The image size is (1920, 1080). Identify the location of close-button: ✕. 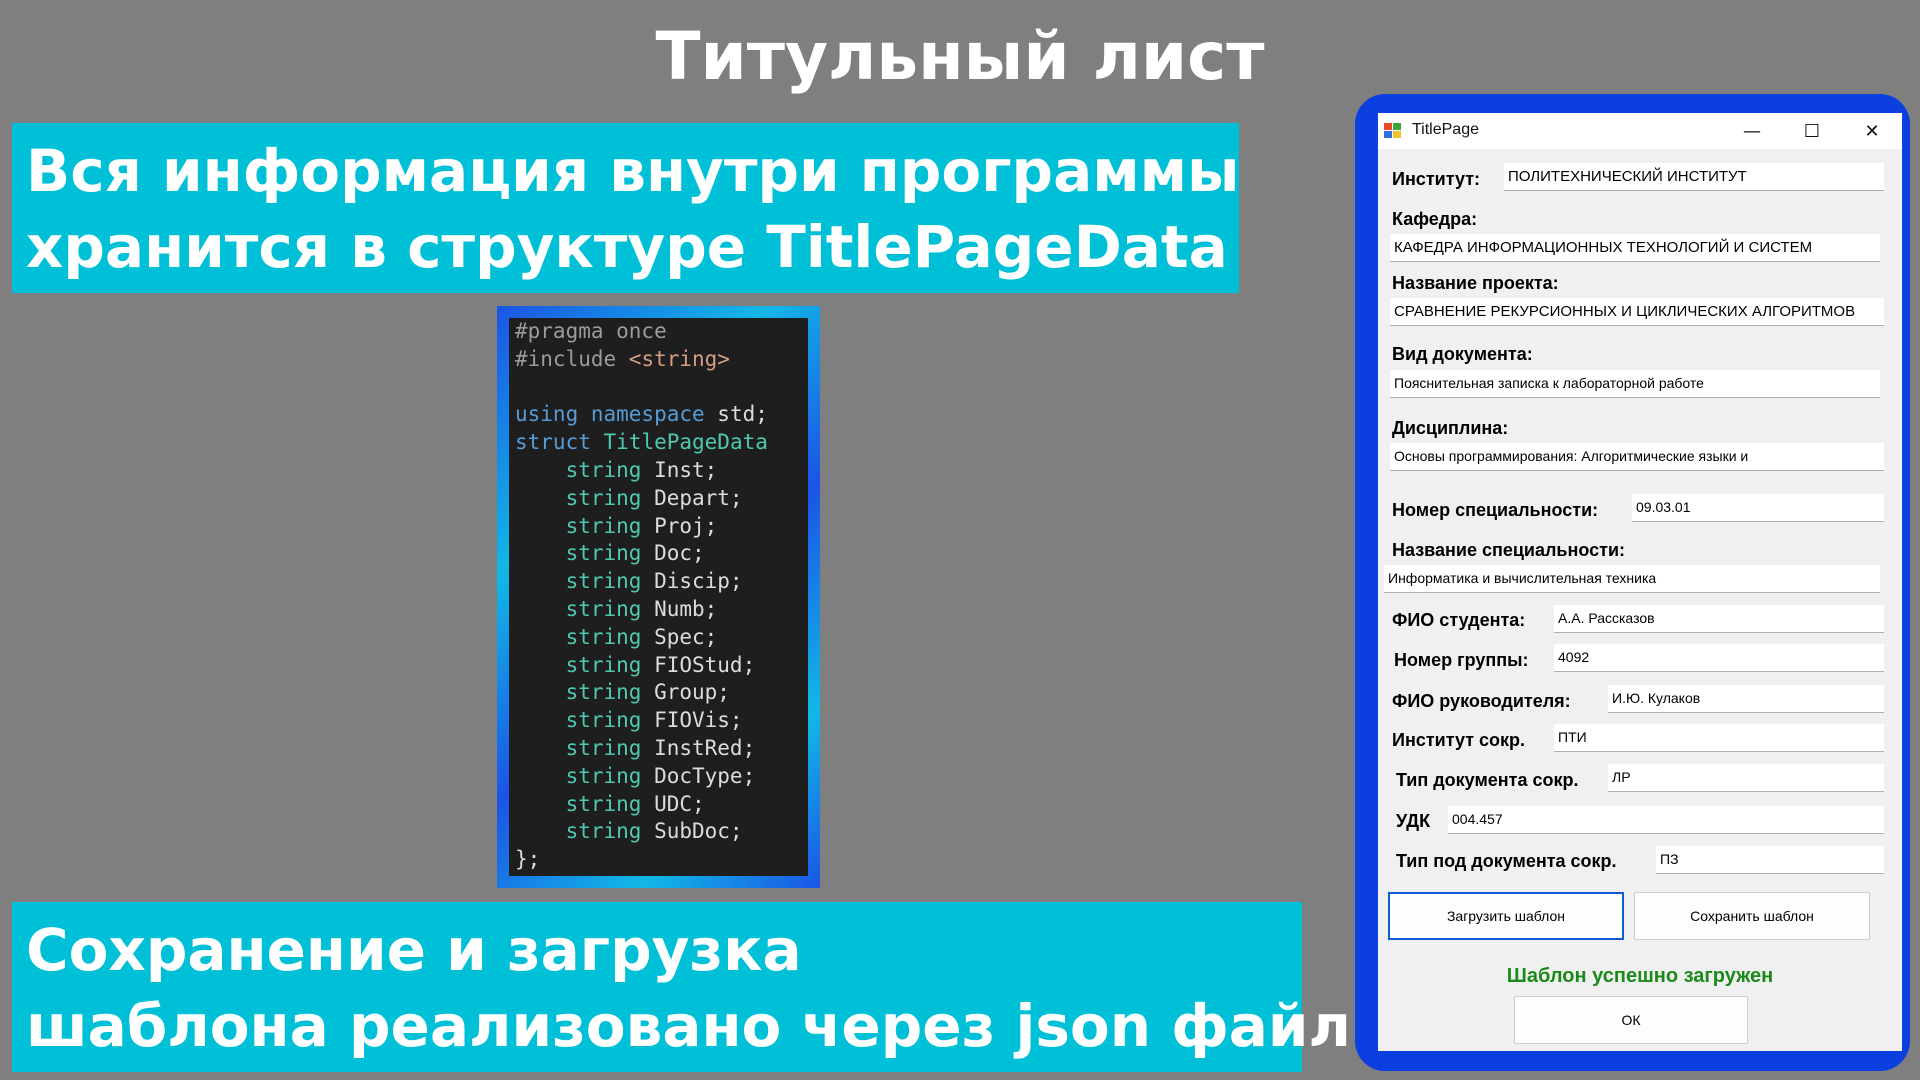
(1872, 131).